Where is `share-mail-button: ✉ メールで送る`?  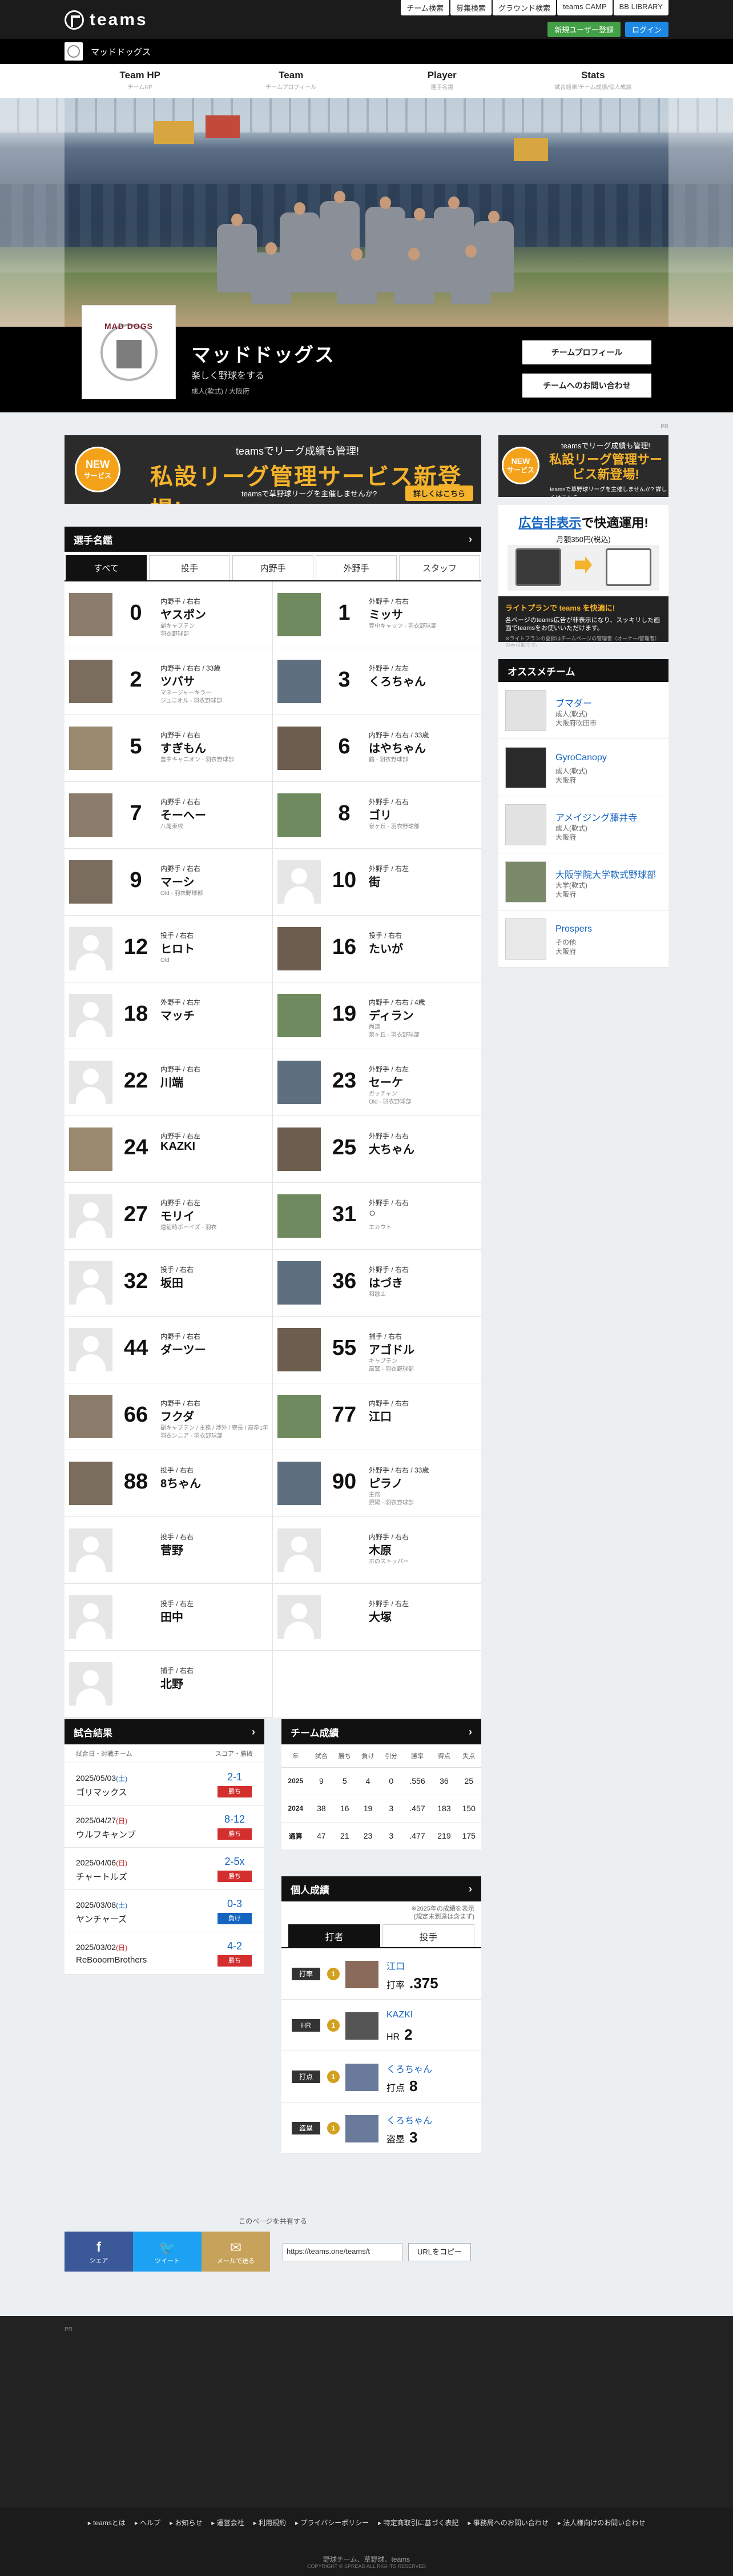 share-mail-button: ✉ メールで送る is located at coordinates (236, 2252).